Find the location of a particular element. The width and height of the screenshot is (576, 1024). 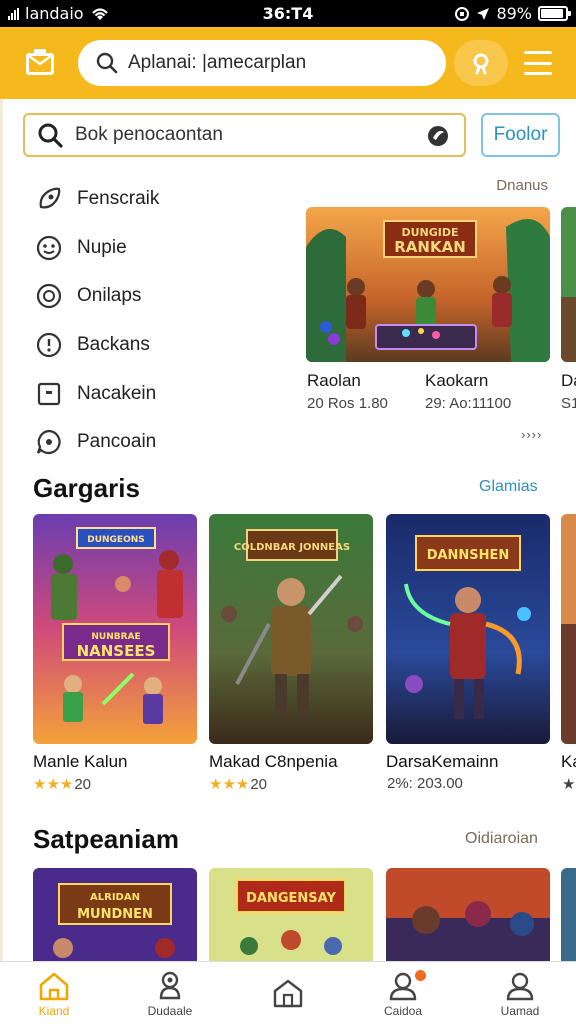

category-item-onilaps: Onilaps is located at coordinates (165, 296).